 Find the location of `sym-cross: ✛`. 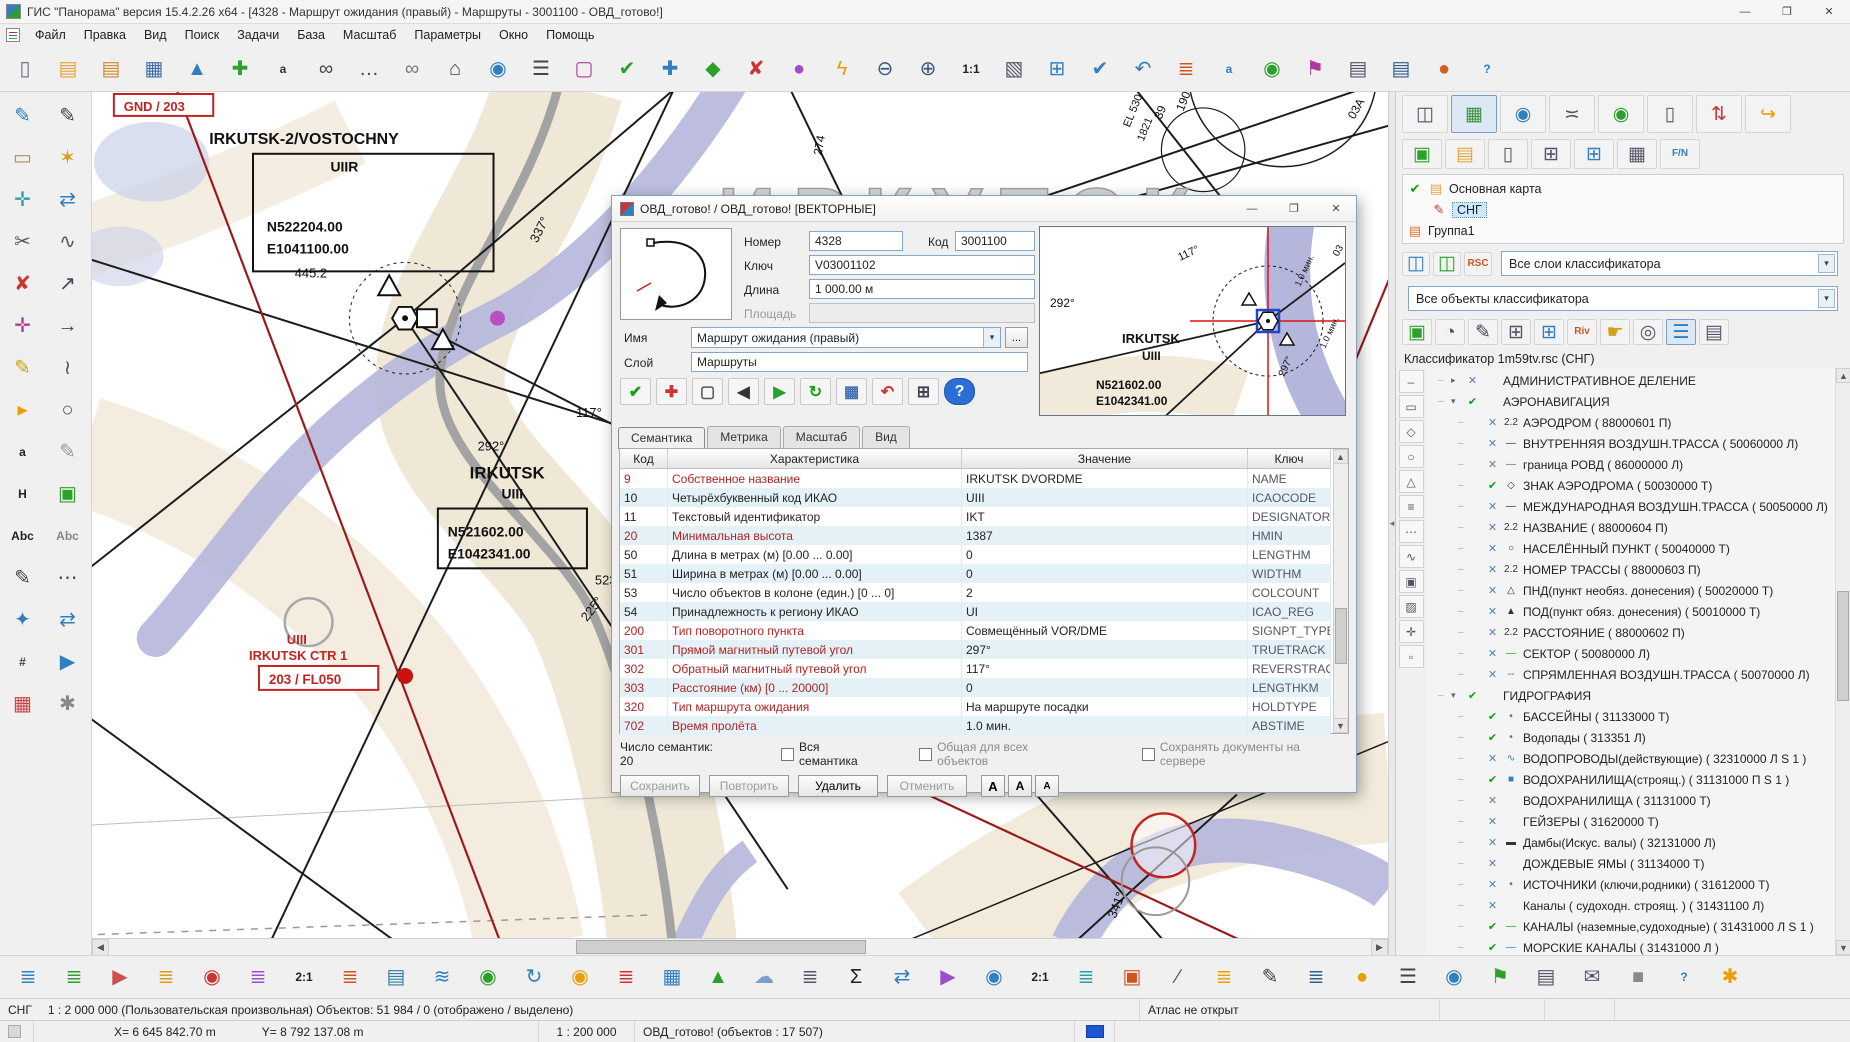

sym-cross: ✛ is located at coordinates (1411, 631).